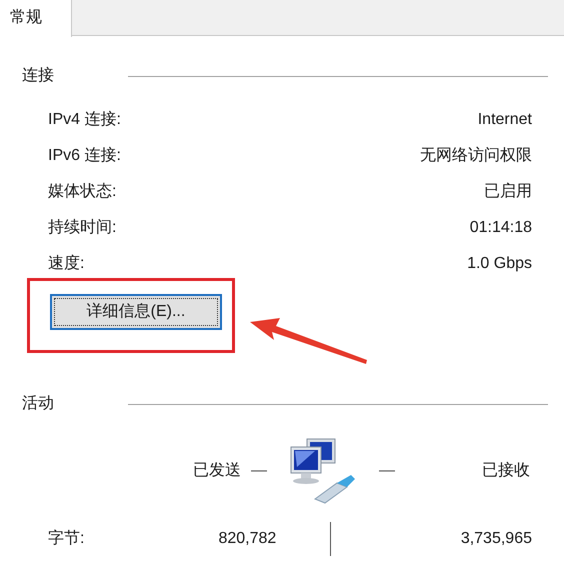 The width and height of the screenshot is (564, 577). Describe the element at coordinates (247, 539) in the screenshot. I see `bytes-sent: 820,782` at that location.